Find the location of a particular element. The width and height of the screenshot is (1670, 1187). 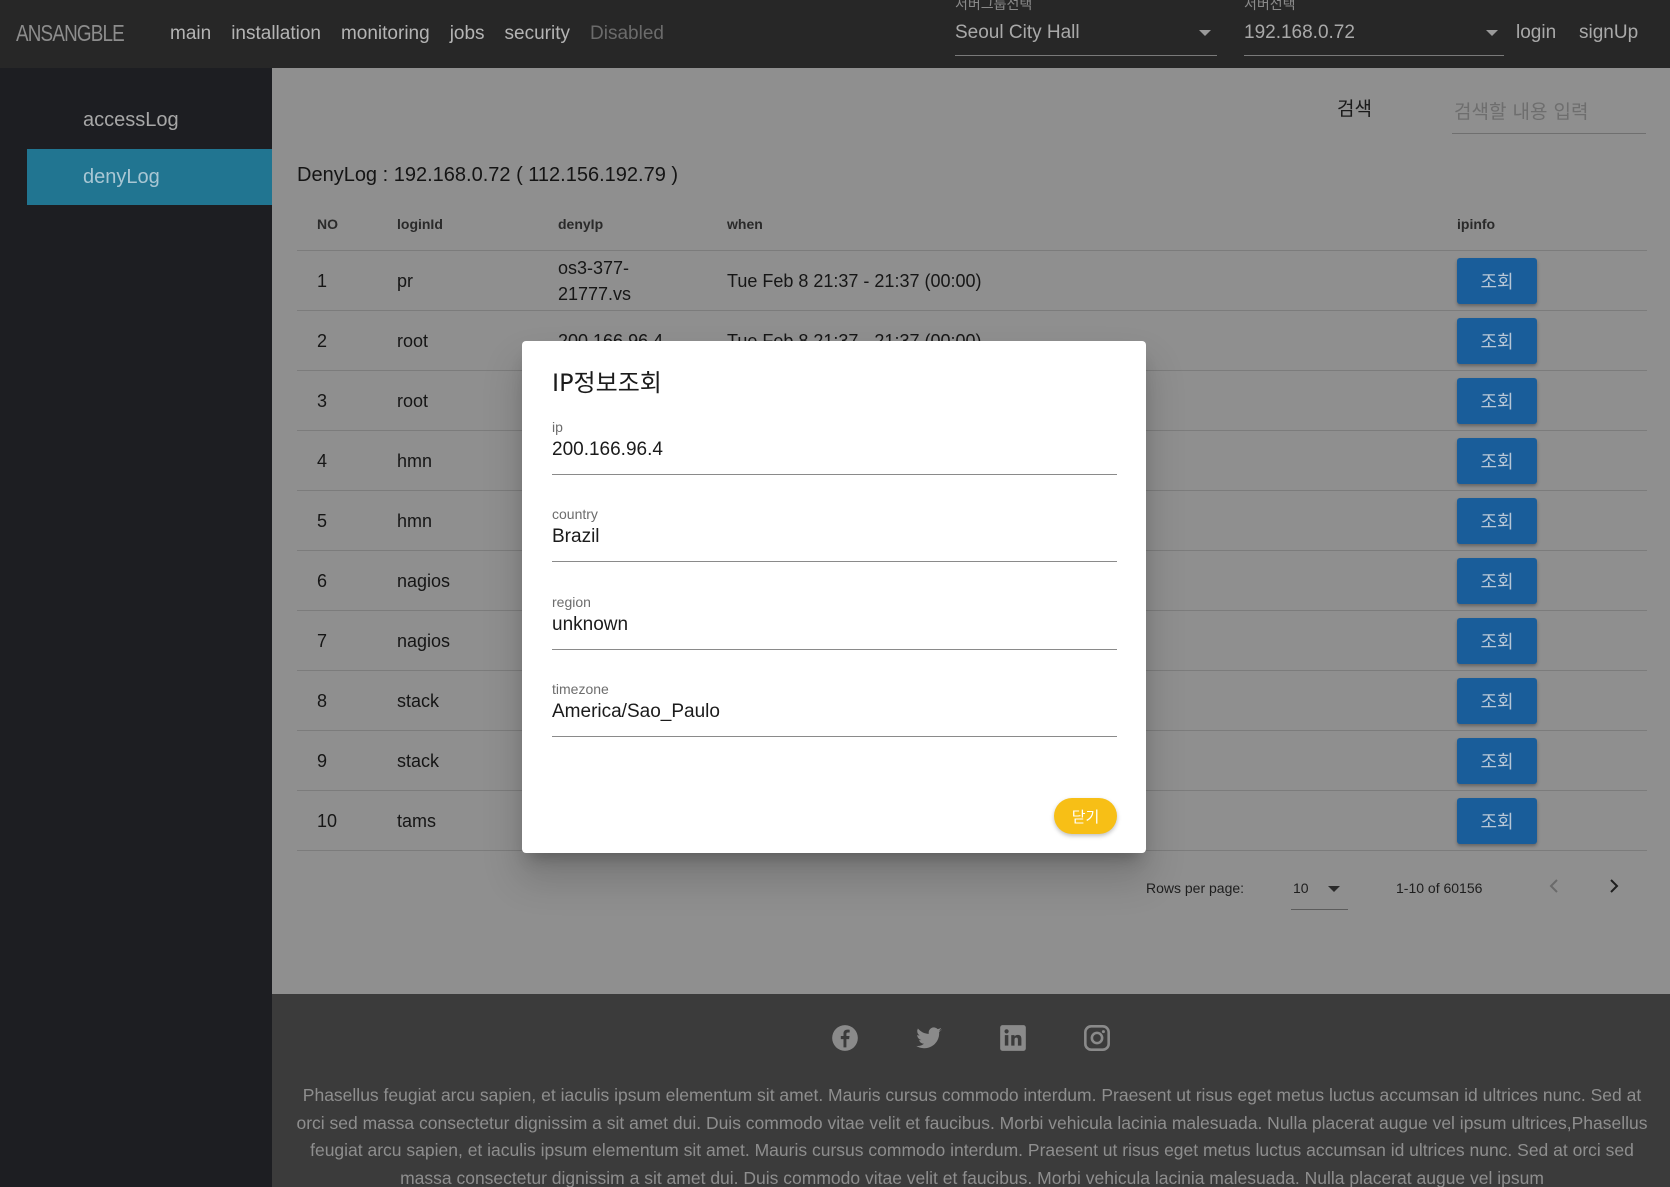

column-header-ipinfo: ipinfo is located at coordinates (1476, 224).